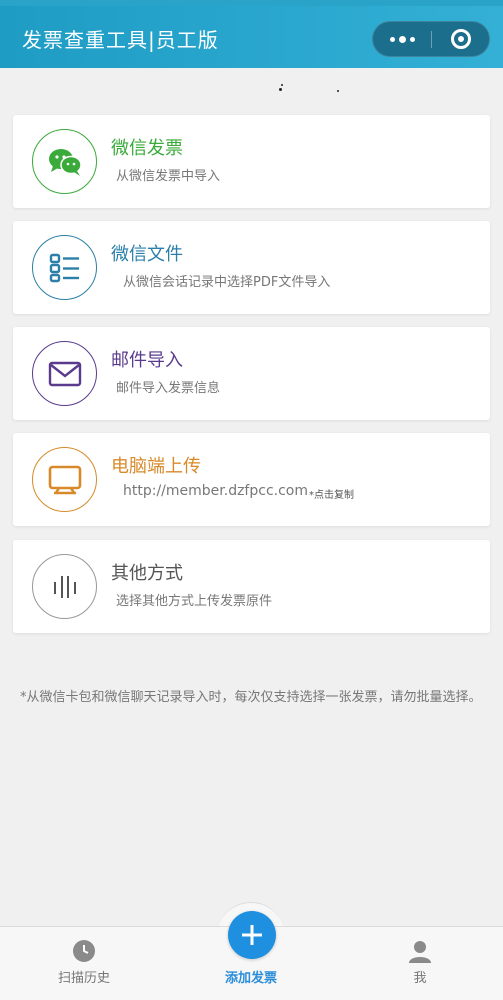 The width and height of the screenshot is (503, 1000). I want to click on pc-upload-url: http://member.dzfpcc.com, so click(215, 491).